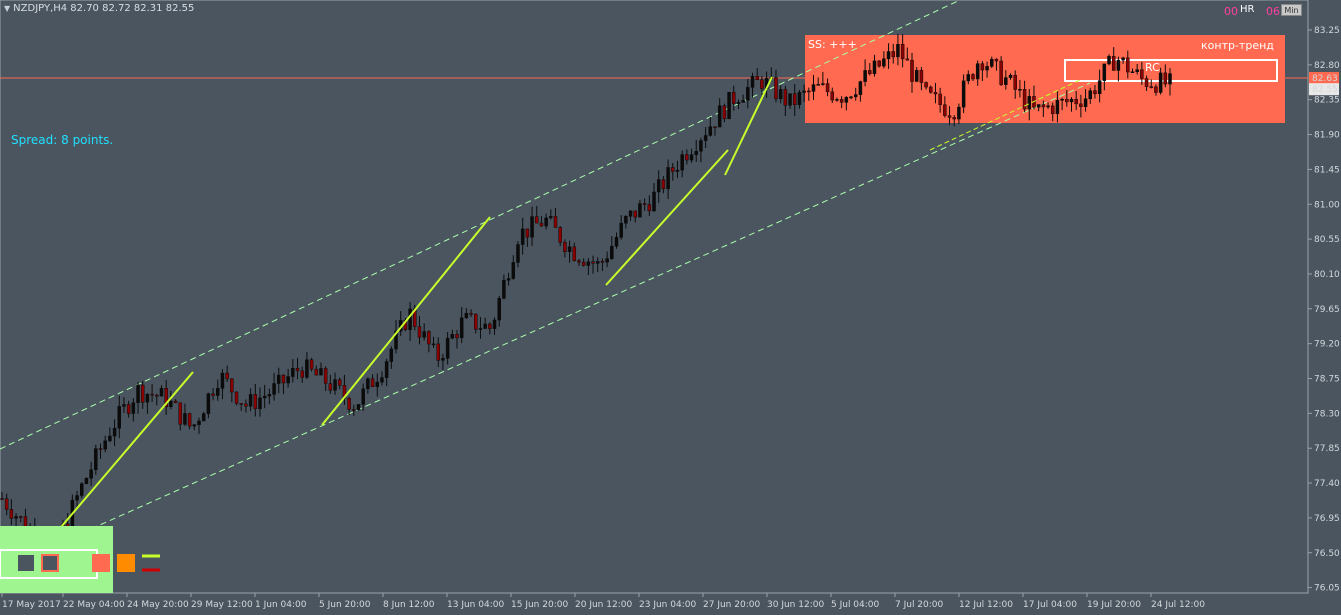  What do you see at coordinates (409, 605) in the screenshot?
I see `time-tick-label: 8 Jun 12:00` at bounding box center [409, 605].